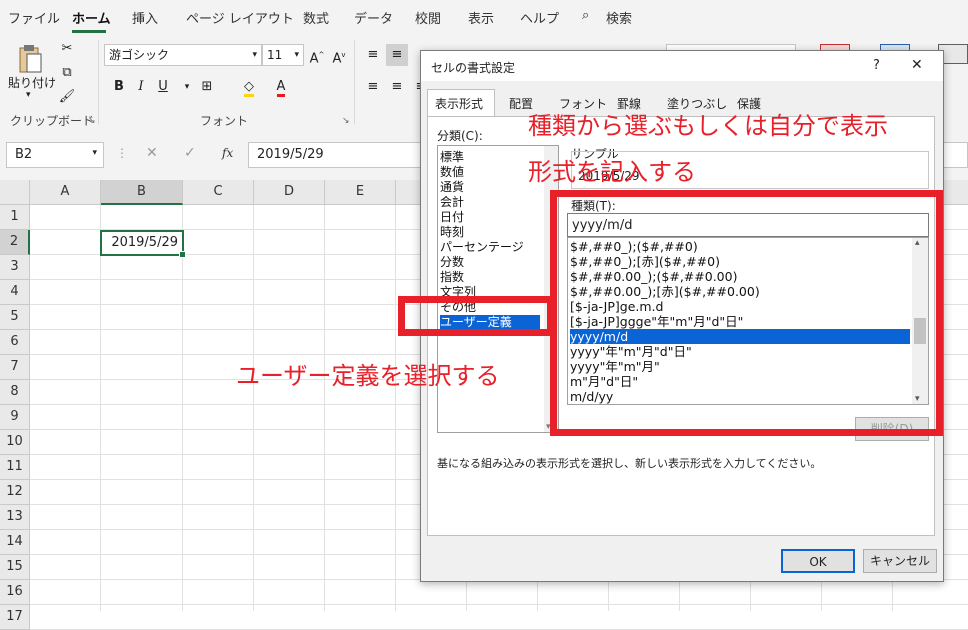 The width and height of the screenshot is (968, 630). What do you see at coordinates (452, 187) in the screenshot?
I see `category-item: 通貨` at bounding box center [452, 187].